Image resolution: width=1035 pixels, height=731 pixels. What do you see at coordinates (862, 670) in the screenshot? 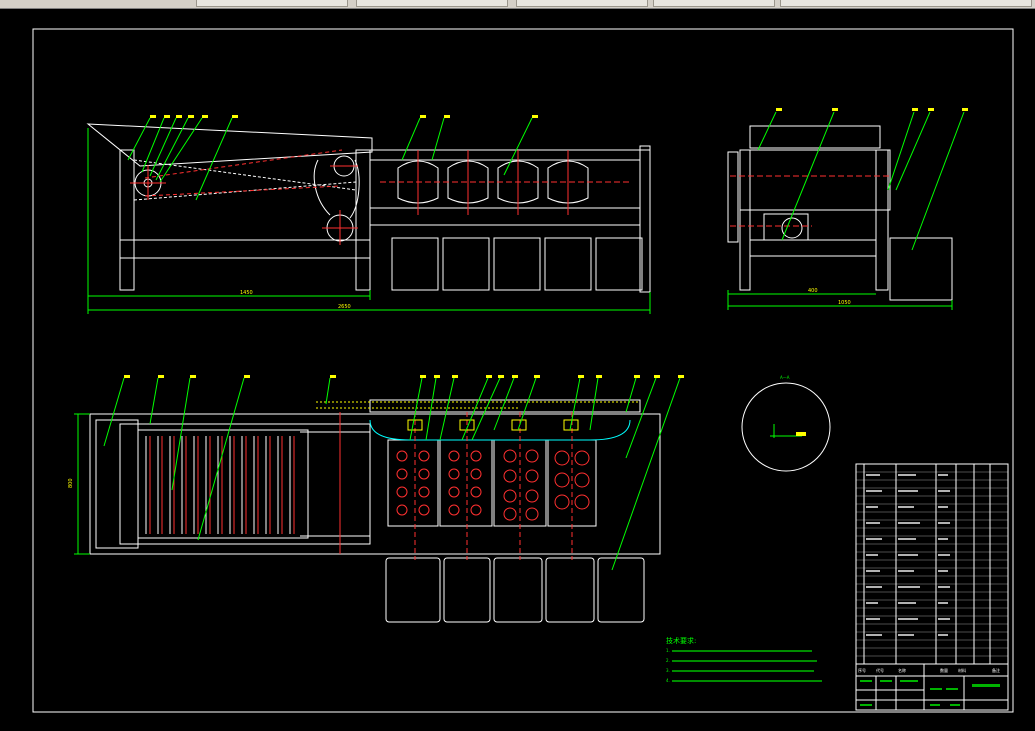
I see `title-col-label: 序号` at bounding box center [862, 670].